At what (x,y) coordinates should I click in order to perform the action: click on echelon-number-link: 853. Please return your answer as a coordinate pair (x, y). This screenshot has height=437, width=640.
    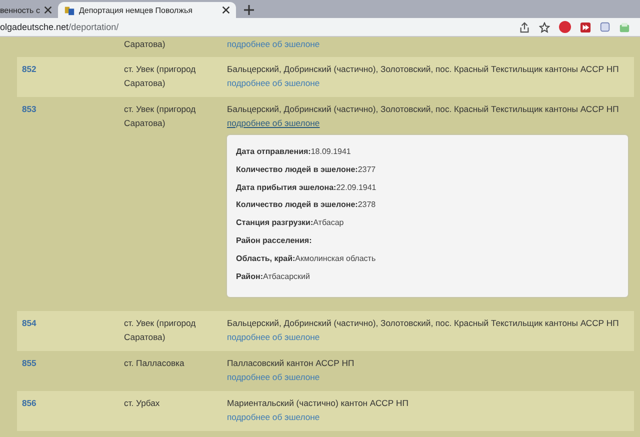
    Looking at the image, I should click on (29, 109).